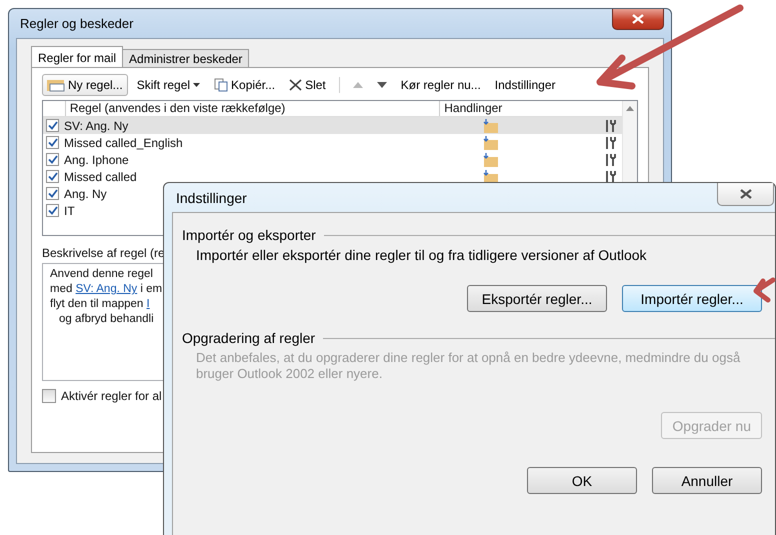  What do you see at coordinates (96, 125) in the screenshot?
I see `rule-name: SV: Ang. Ny` at bounding box center [96, 125].